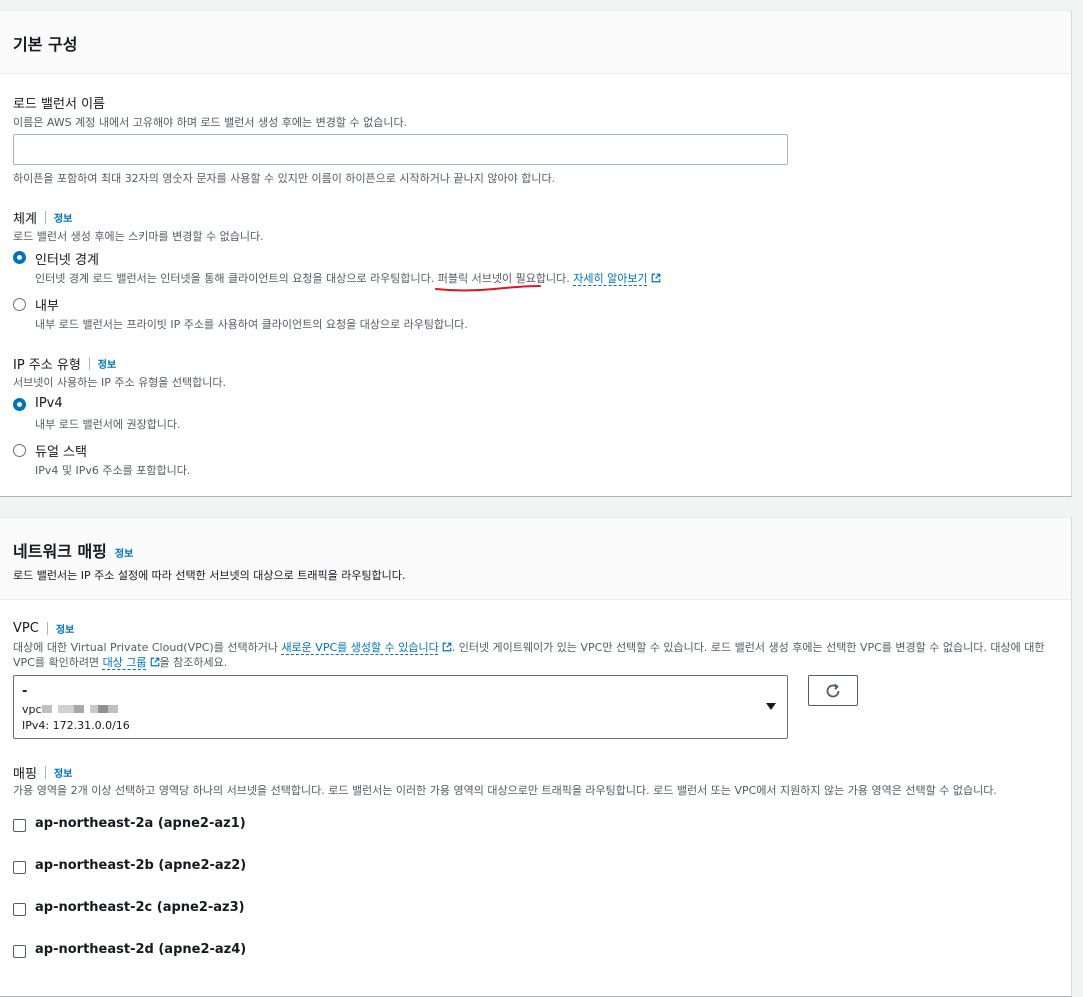 This screenshot has width=1083, height=997. Describe the element at coordinates (140, 823) in the screenshot. I see `zone-2a-label: ap-northeast-2a (apne2-az1)` at that location.